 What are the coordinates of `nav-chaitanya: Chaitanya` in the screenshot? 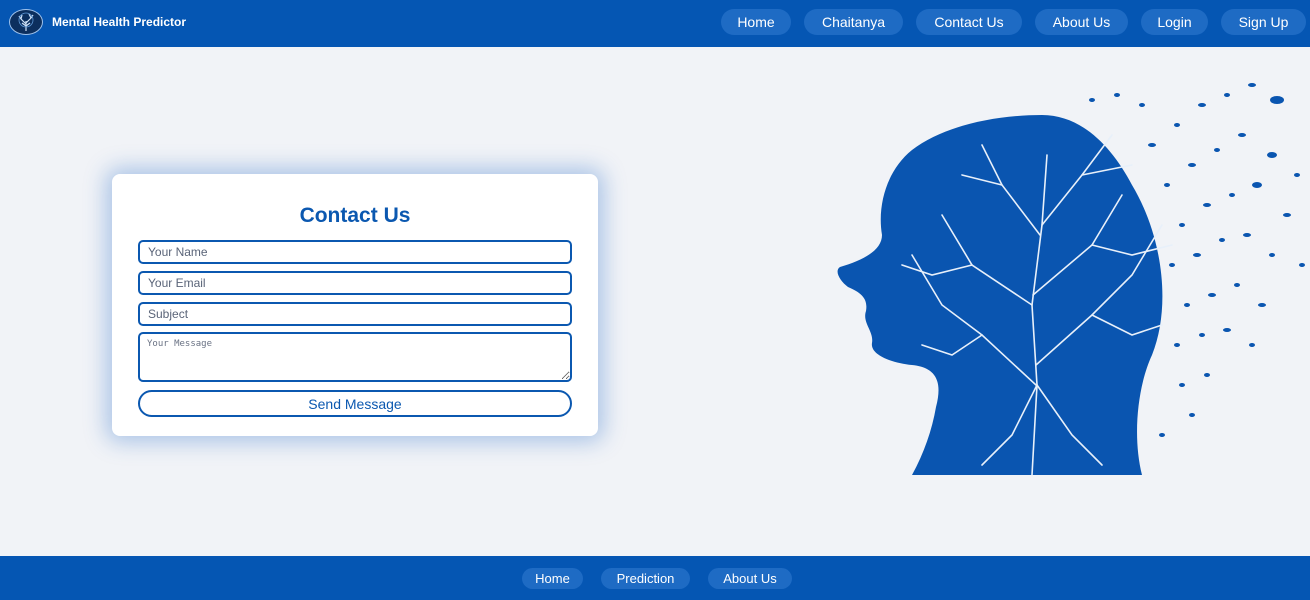 It's located at (853, 22).